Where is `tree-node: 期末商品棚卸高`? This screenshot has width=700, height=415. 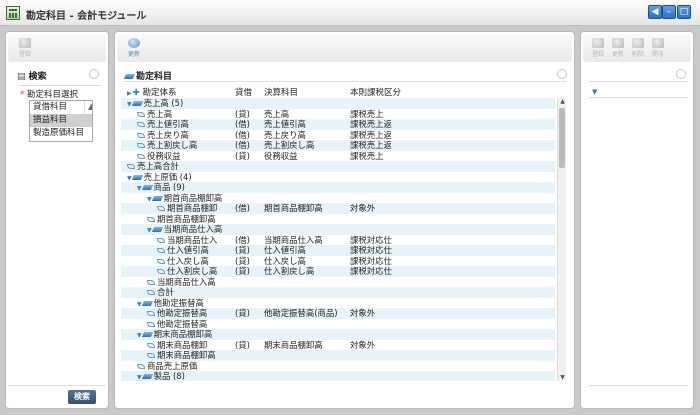 tree-node: 期末商品棚卸高 is located at coordinates (181, 355).